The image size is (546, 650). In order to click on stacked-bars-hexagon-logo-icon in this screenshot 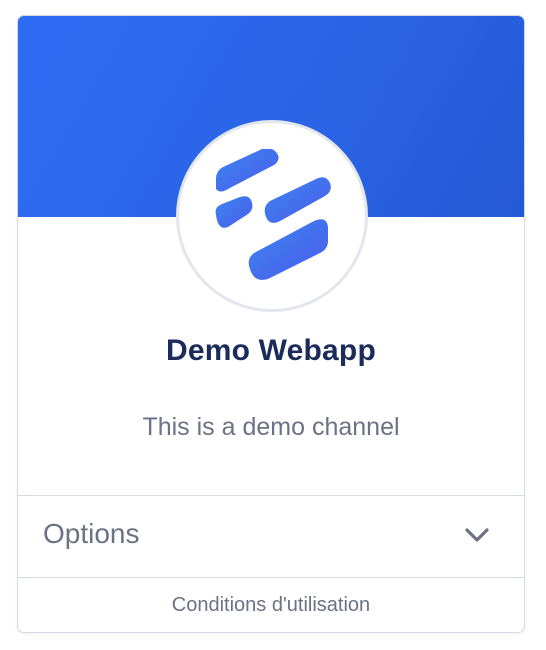, I will do `click(273, 214)`.